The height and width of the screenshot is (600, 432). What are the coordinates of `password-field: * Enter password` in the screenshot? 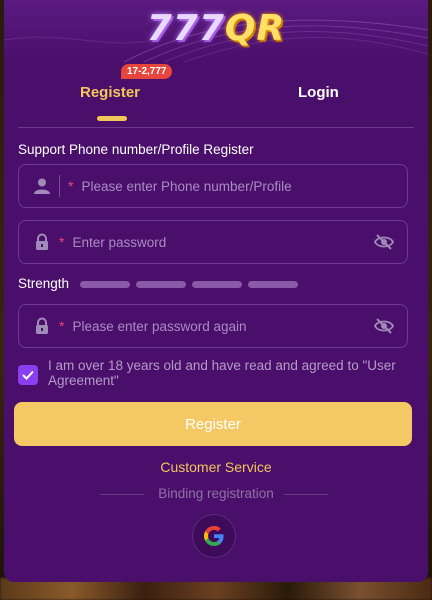 It's located at (213, 242).